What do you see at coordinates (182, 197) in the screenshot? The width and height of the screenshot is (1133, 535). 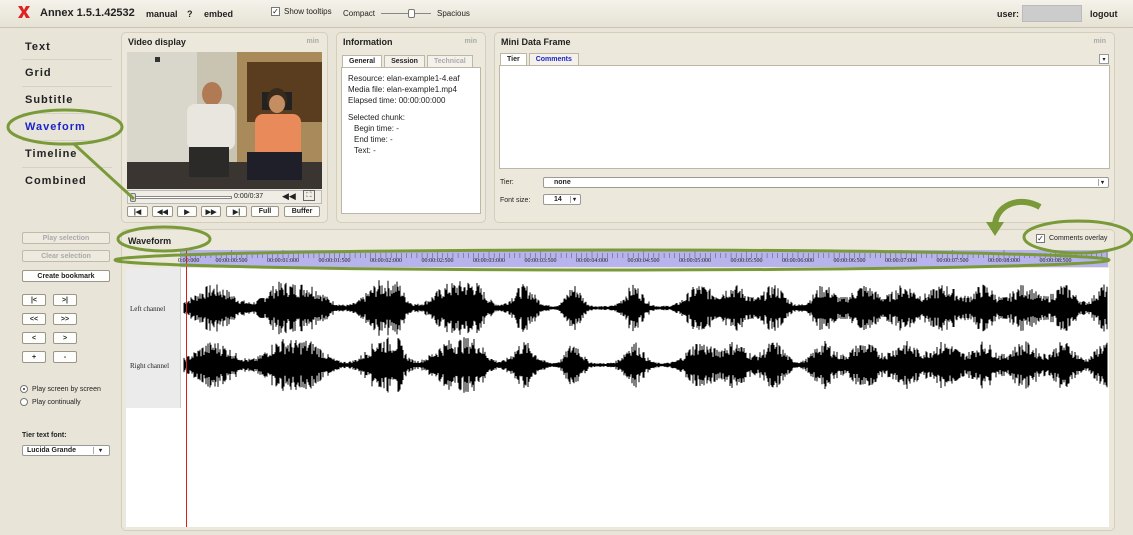 I see `seek-track` at bounding box center [182, 197].